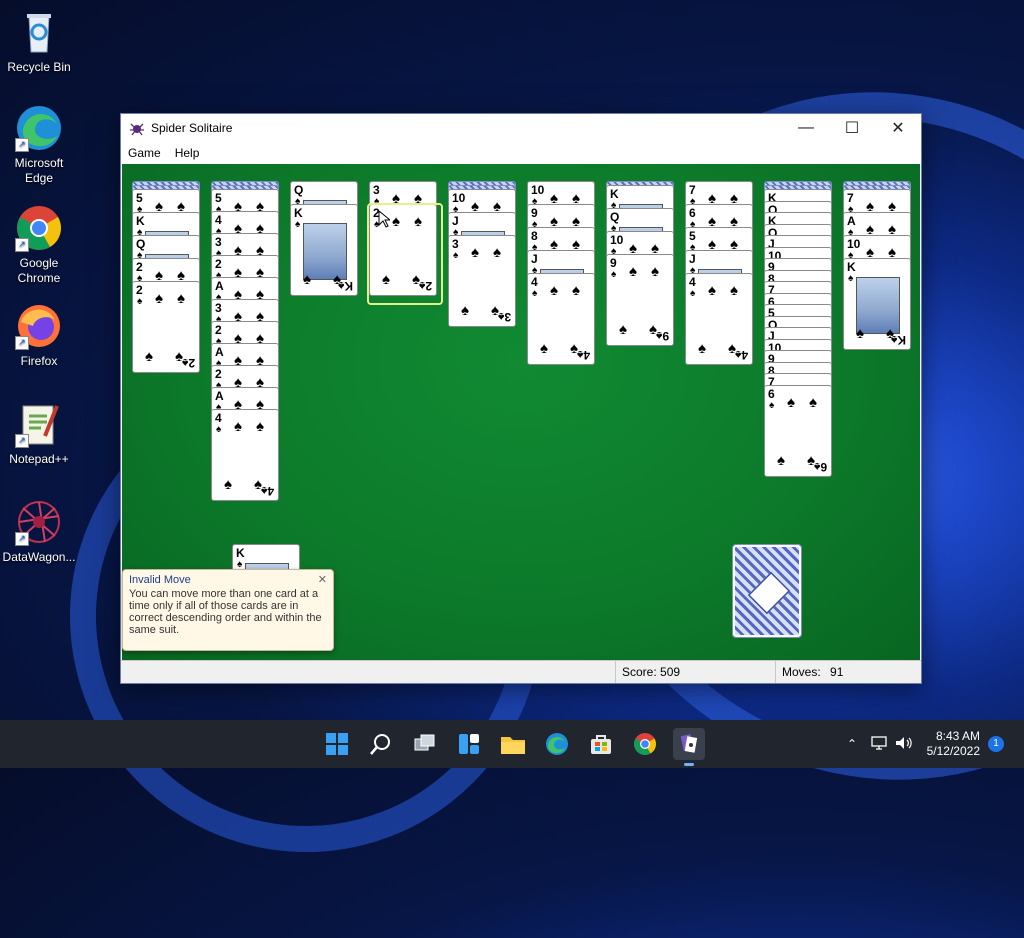 This screenshot has height=938, width=1024. I want to click on desktop-icon-firefox: ↗ Firefox, so click(39, 335).